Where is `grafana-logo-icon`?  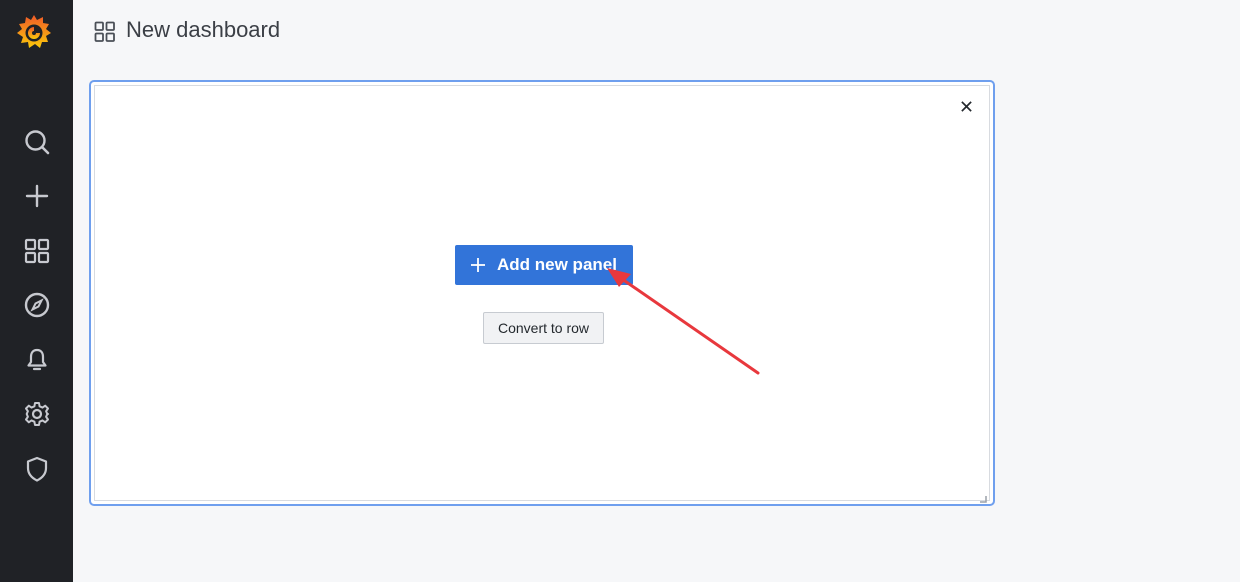
grafana-logo-icon is located at coordinates (34, 32).